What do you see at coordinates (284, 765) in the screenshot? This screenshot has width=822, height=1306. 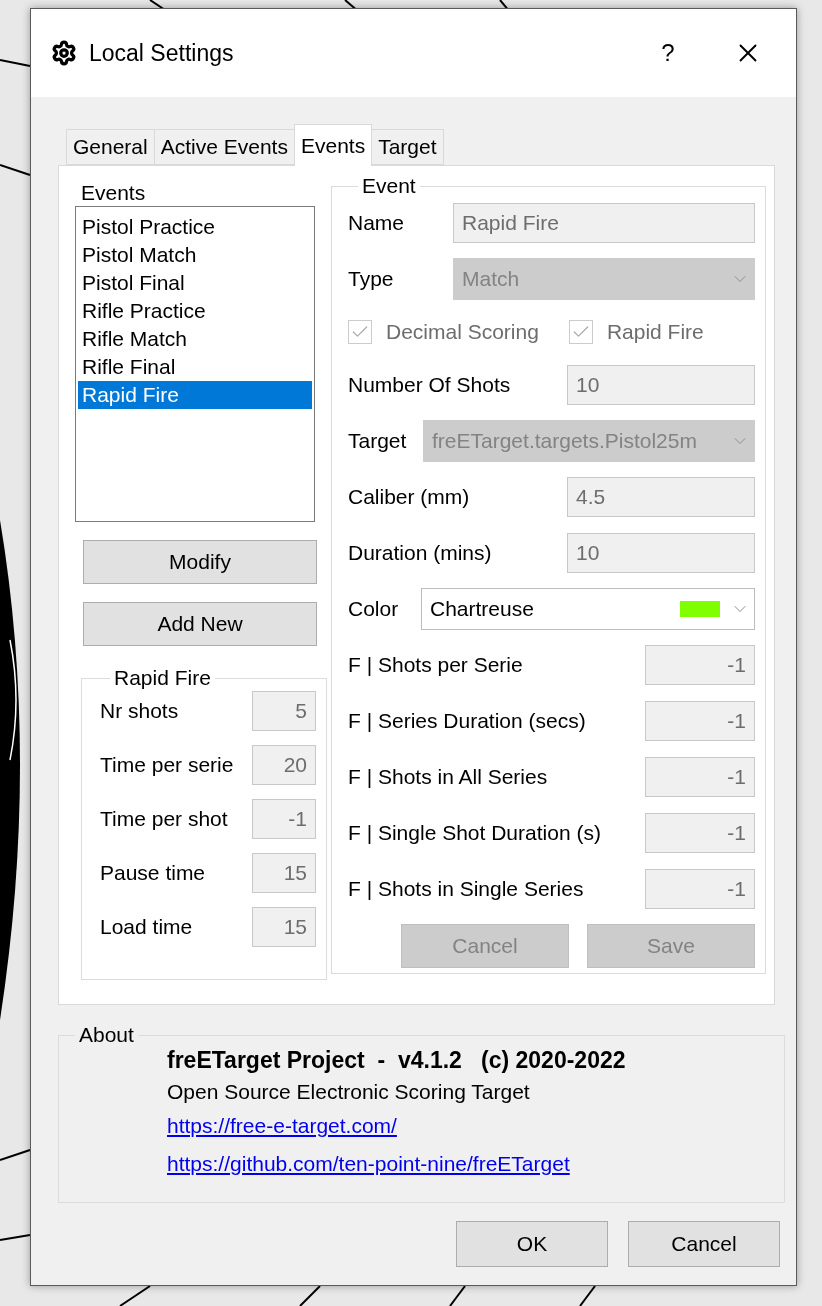 I see `input-field: 20` at bounding box center [284, 765].